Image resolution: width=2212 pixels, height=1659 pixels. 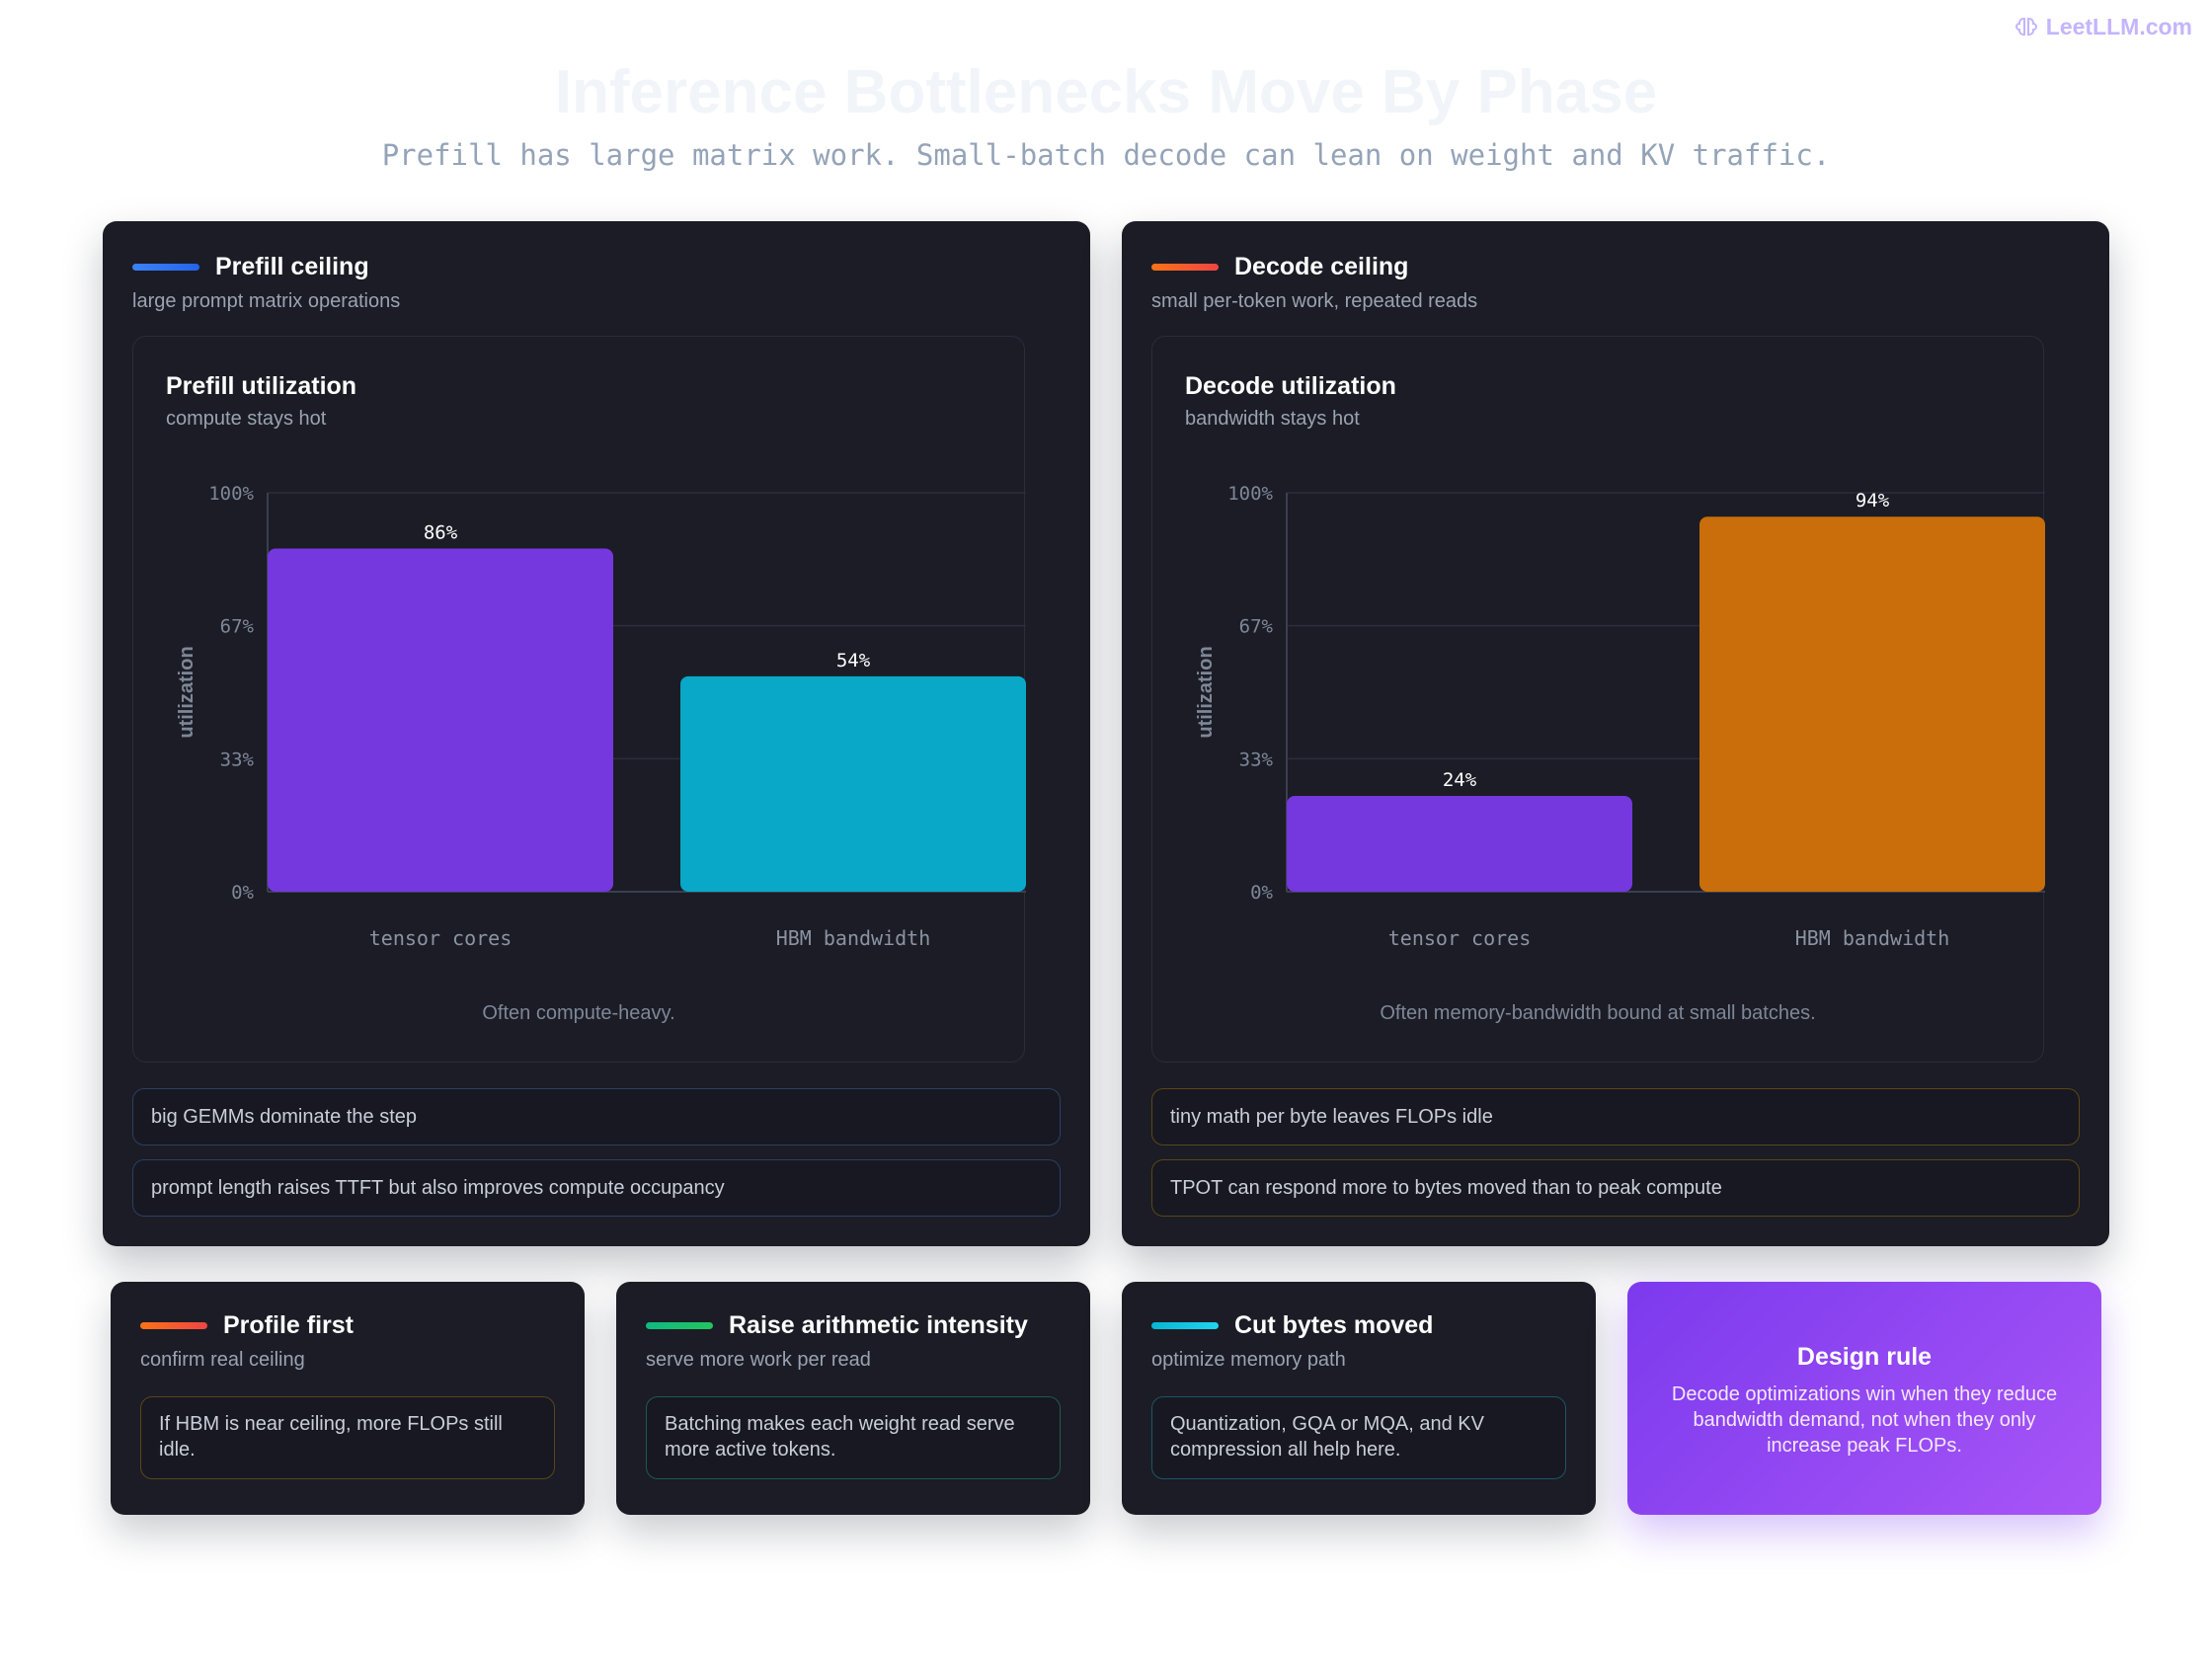 I want to click on card-title: Raise arithmetic intensity, so click(x=878, y=1325).